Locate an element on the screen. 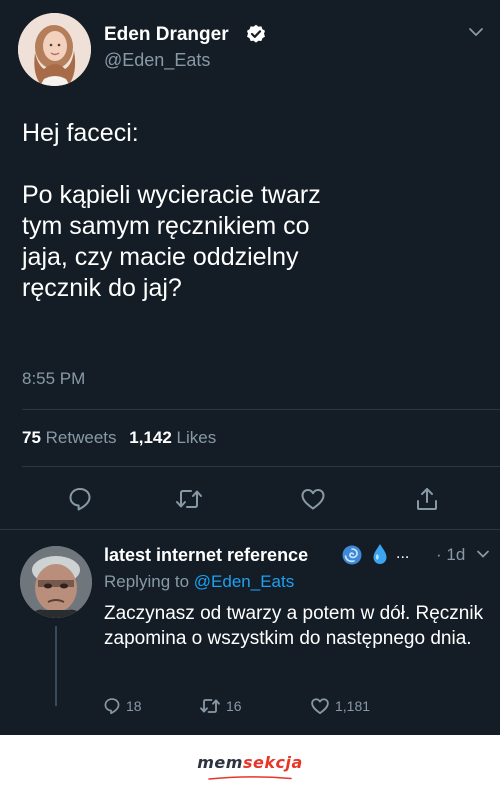  replying-to: Replying to @Eden_Eats is located at coordinates (199, 582).